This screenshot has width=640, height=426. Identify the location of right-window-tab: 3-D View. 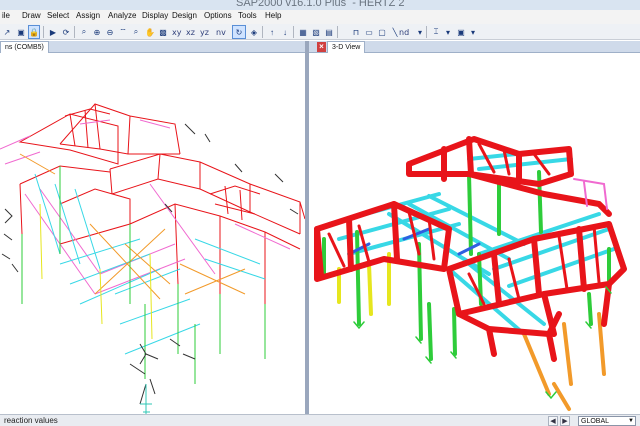
(346, 47).